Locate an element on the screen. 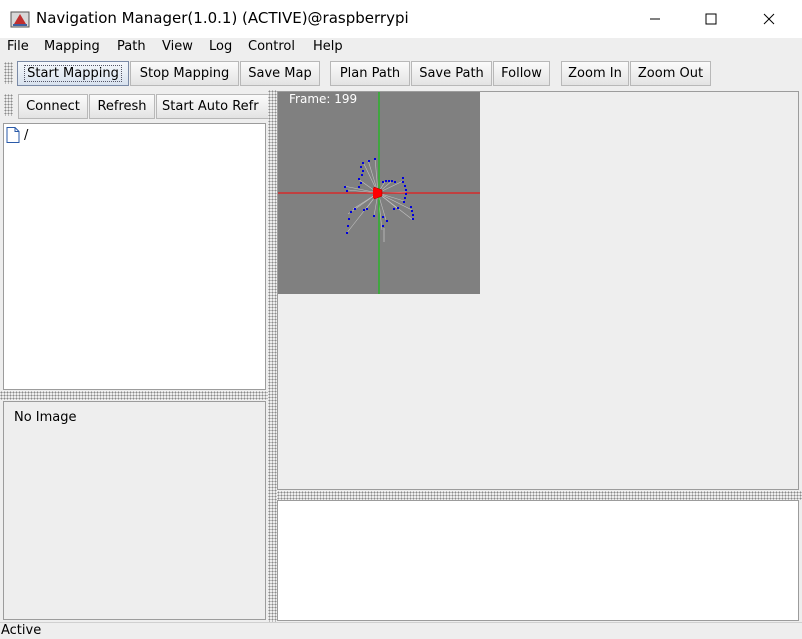 Image resolution: width=802 pixels, height=639 pixels. plan-path-button: Plan Path is located at coordinates (370, 73).